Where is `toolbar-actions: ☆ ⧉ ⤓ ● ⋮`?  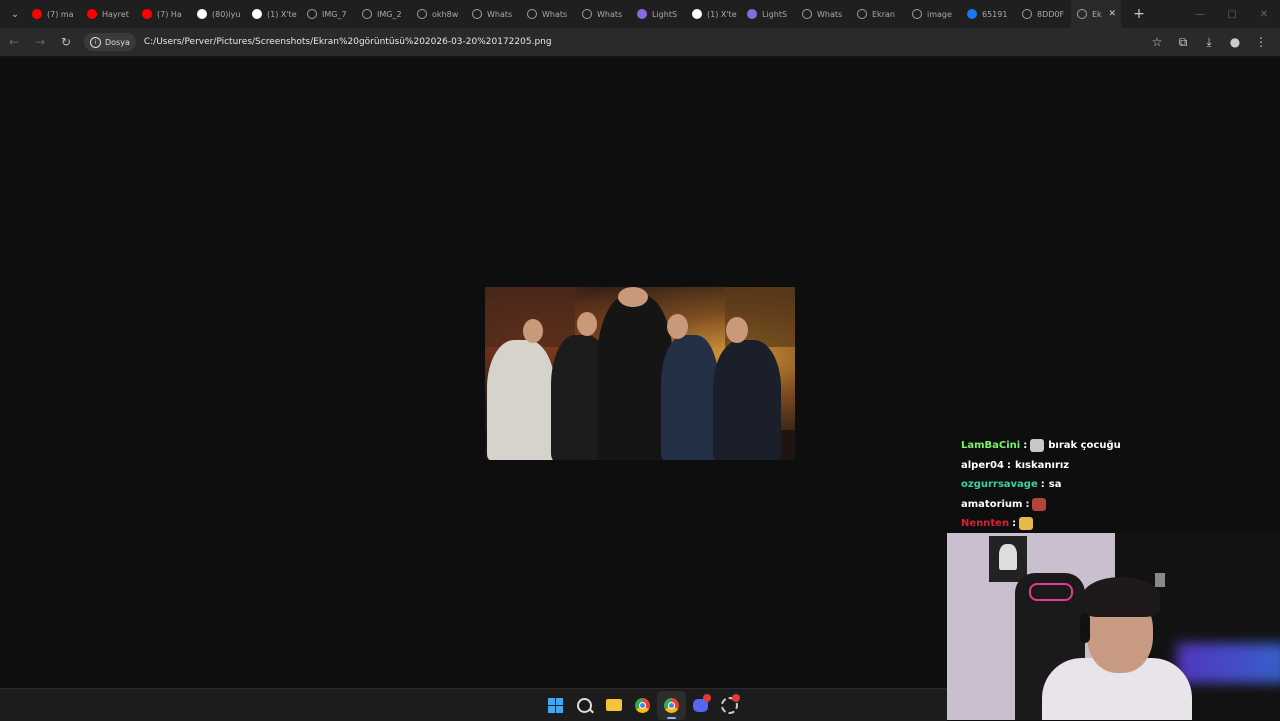
toolbar-actions: ☆ ⧉ ⤓ ● ⋮ is located at coordinates (1209, 42).